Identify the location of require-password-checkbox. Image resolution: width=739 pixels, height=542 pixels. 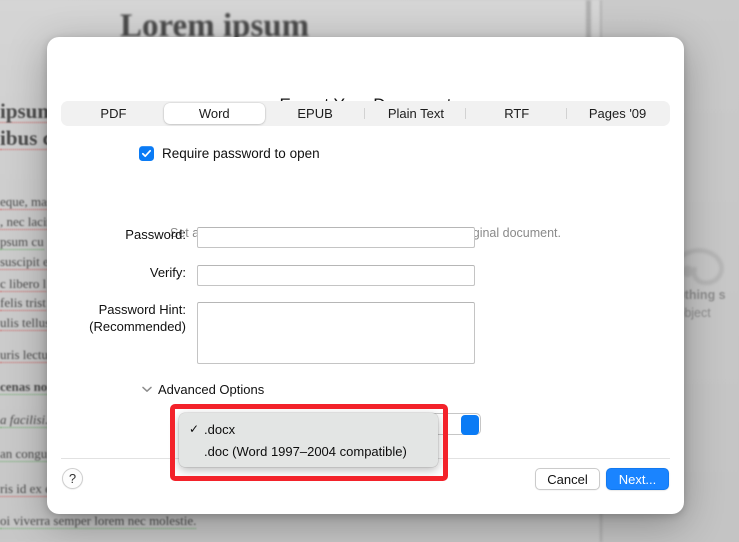
(146, 153).